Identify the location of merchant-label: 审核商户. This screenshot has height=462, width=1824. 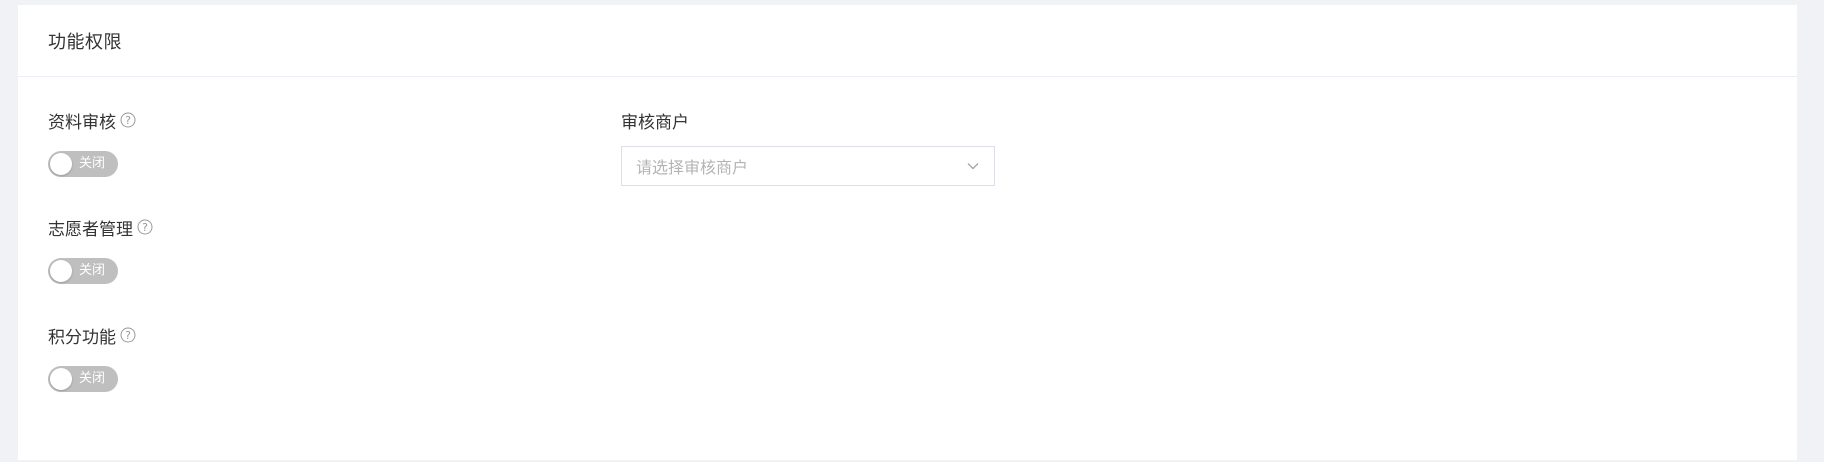
(655, 122).